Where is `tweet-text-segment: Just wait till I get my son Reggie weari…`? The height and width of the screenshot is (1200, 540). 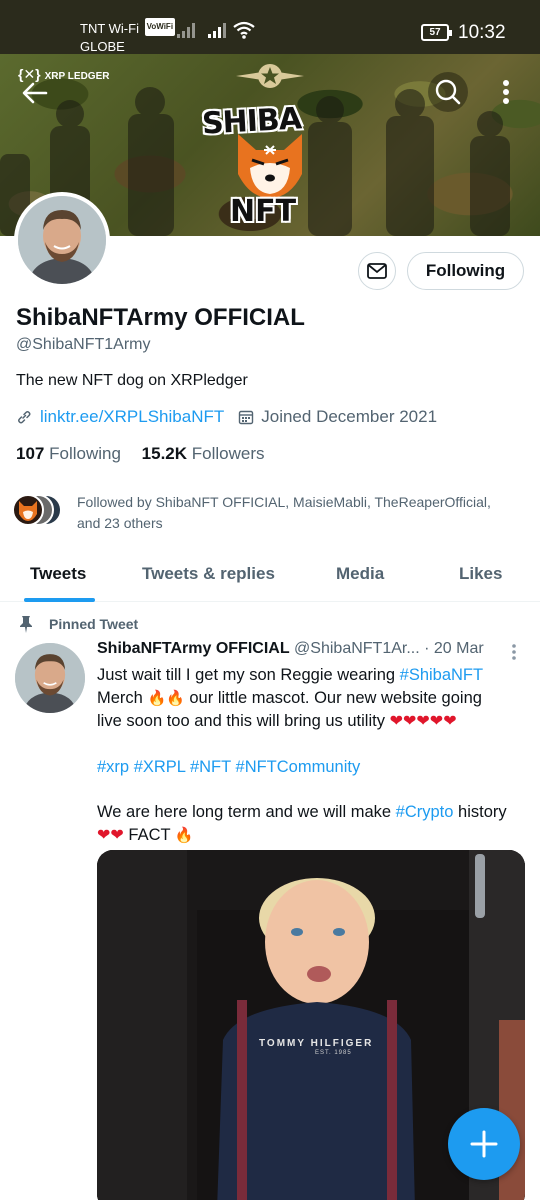
tweet-text-segment: Just wait till I get my son Reggie weari… is located at coordinates (248, 675).